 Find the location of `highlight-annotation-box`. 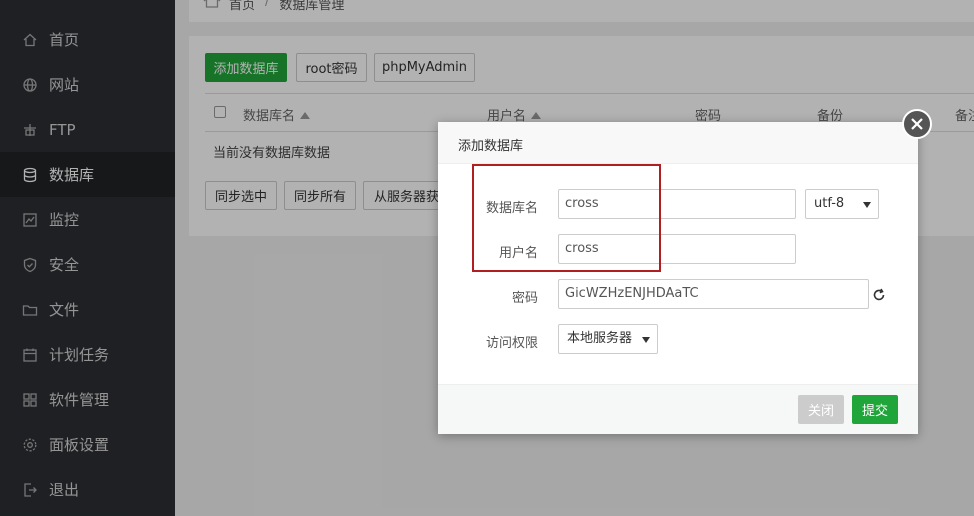

highlight-annotation-box is located at coordinates (566, 218).